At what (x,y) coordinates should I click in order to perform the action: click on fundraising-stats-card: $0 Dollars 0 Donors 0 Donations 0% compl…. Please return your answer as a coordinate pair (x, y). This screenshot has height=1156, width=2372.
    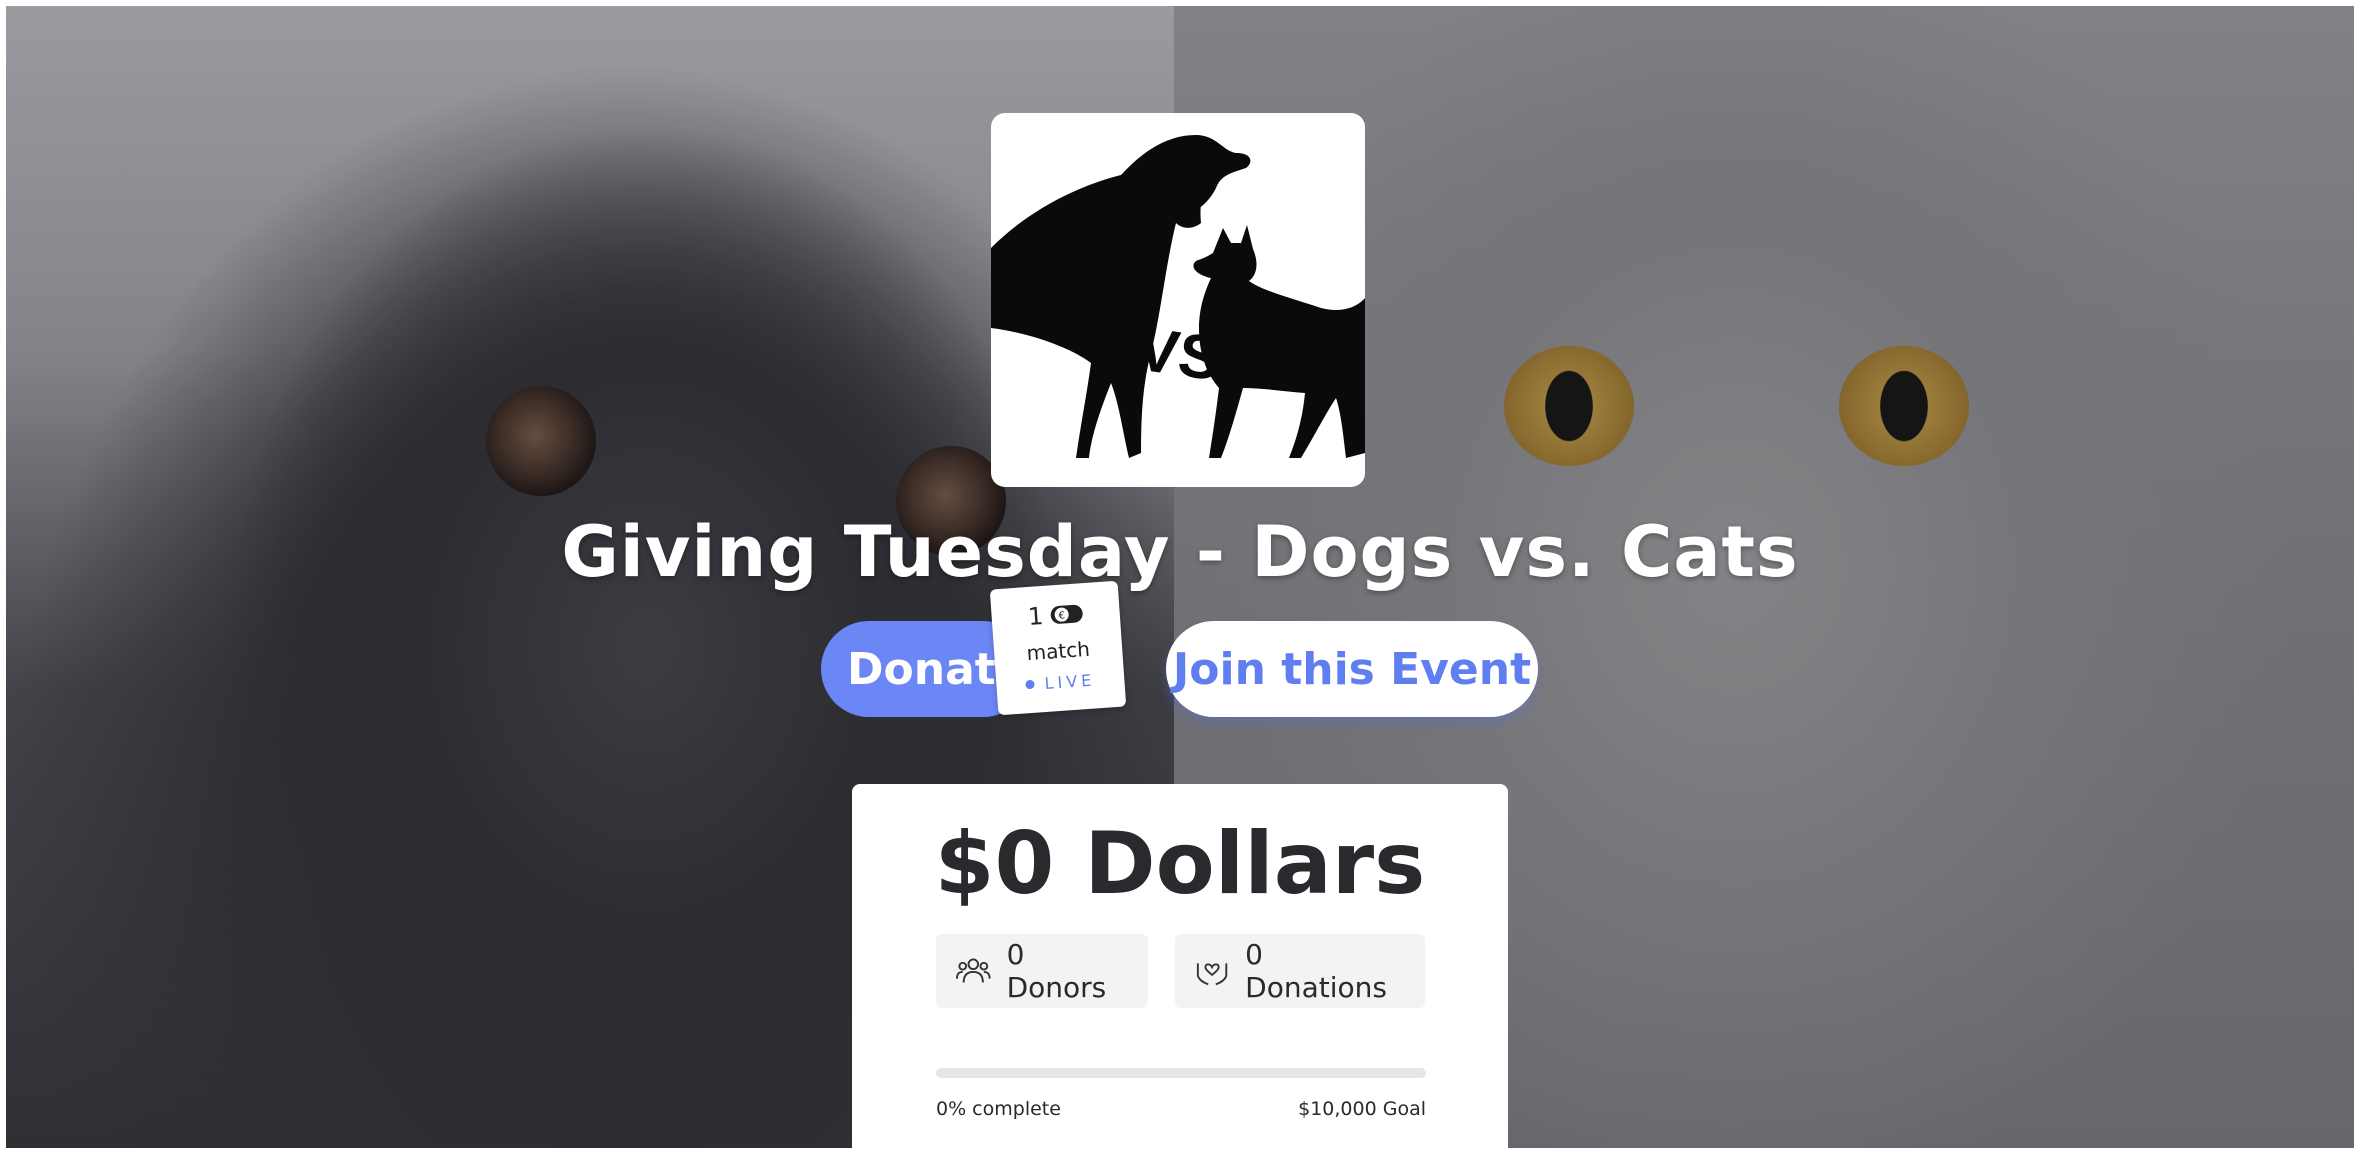
    Looking at the image, I should click on (1180, 966).